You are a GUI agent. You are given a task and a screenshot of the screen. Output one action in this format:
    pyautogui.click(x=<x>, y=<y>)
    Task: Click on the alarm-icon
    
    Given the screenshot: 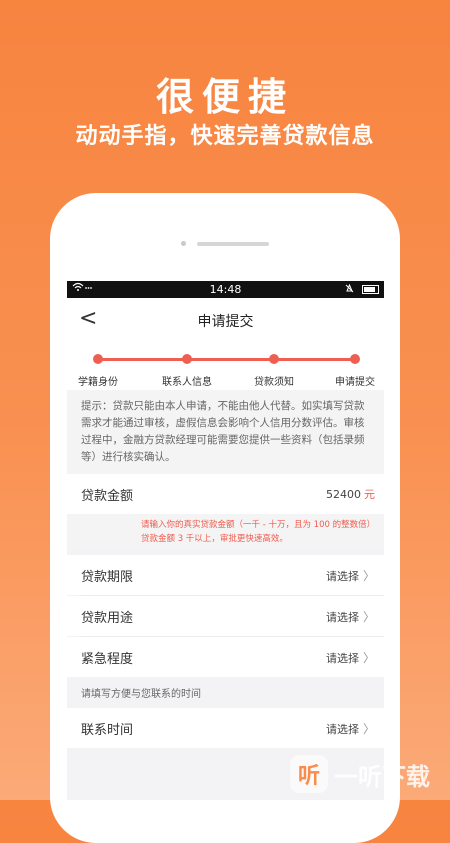 What is the action you would take?
    pyautogui.click(x=349, y=289)
    